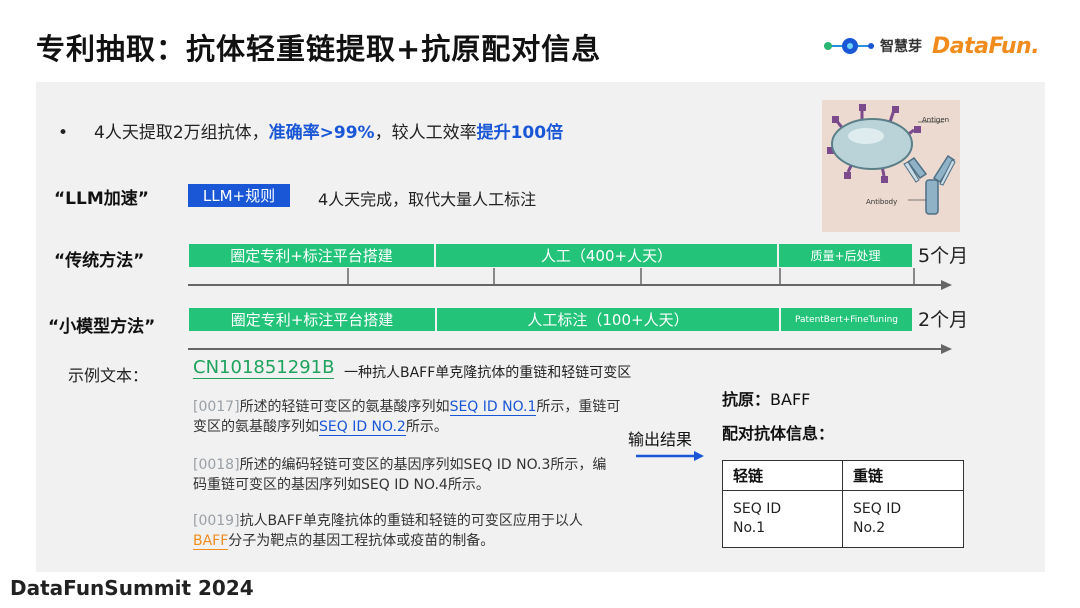 This screenshot has width=1080, height=608. I want to click on table-header-row: 轻链 重链, so click(843, 475).